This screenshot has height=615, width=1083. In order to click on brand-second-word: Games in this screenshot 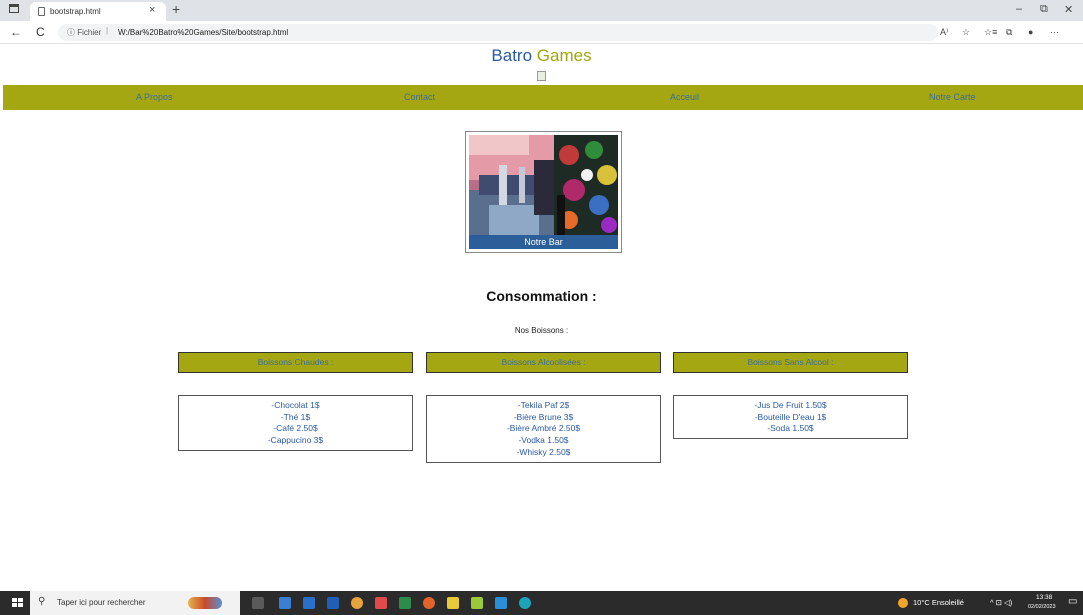, I will do `click(564, 55)`.